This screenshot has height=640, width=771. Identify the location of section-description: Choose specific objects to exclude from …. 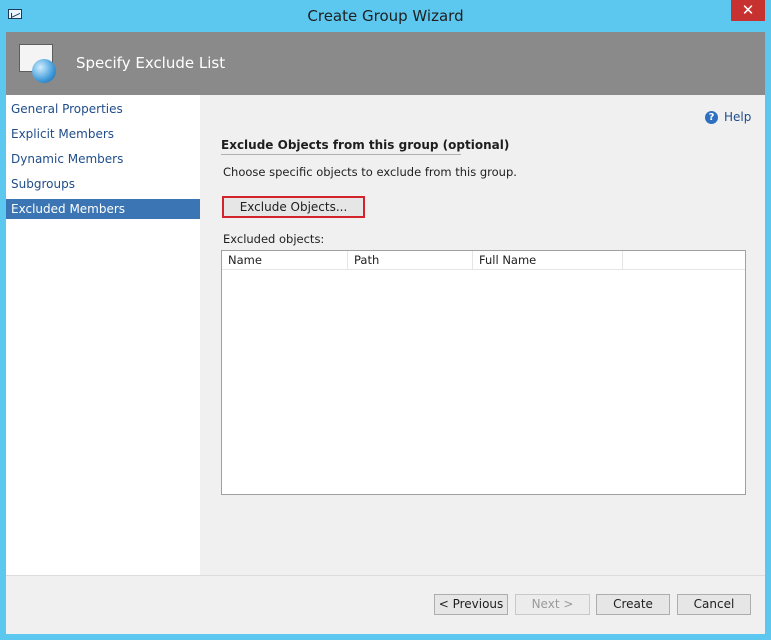
(370, 172).